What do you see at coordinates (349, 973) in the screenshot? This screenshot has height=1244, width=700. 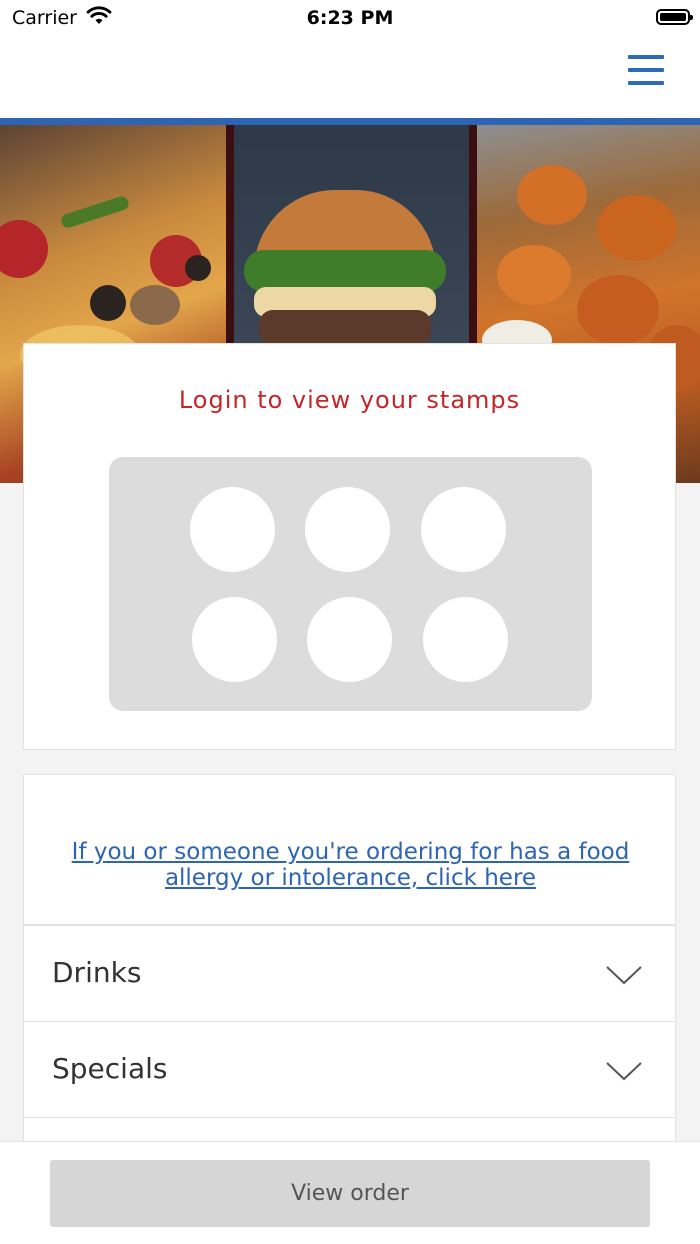 I see `category-drinks: Drinks` at bounding box center [349, 973].